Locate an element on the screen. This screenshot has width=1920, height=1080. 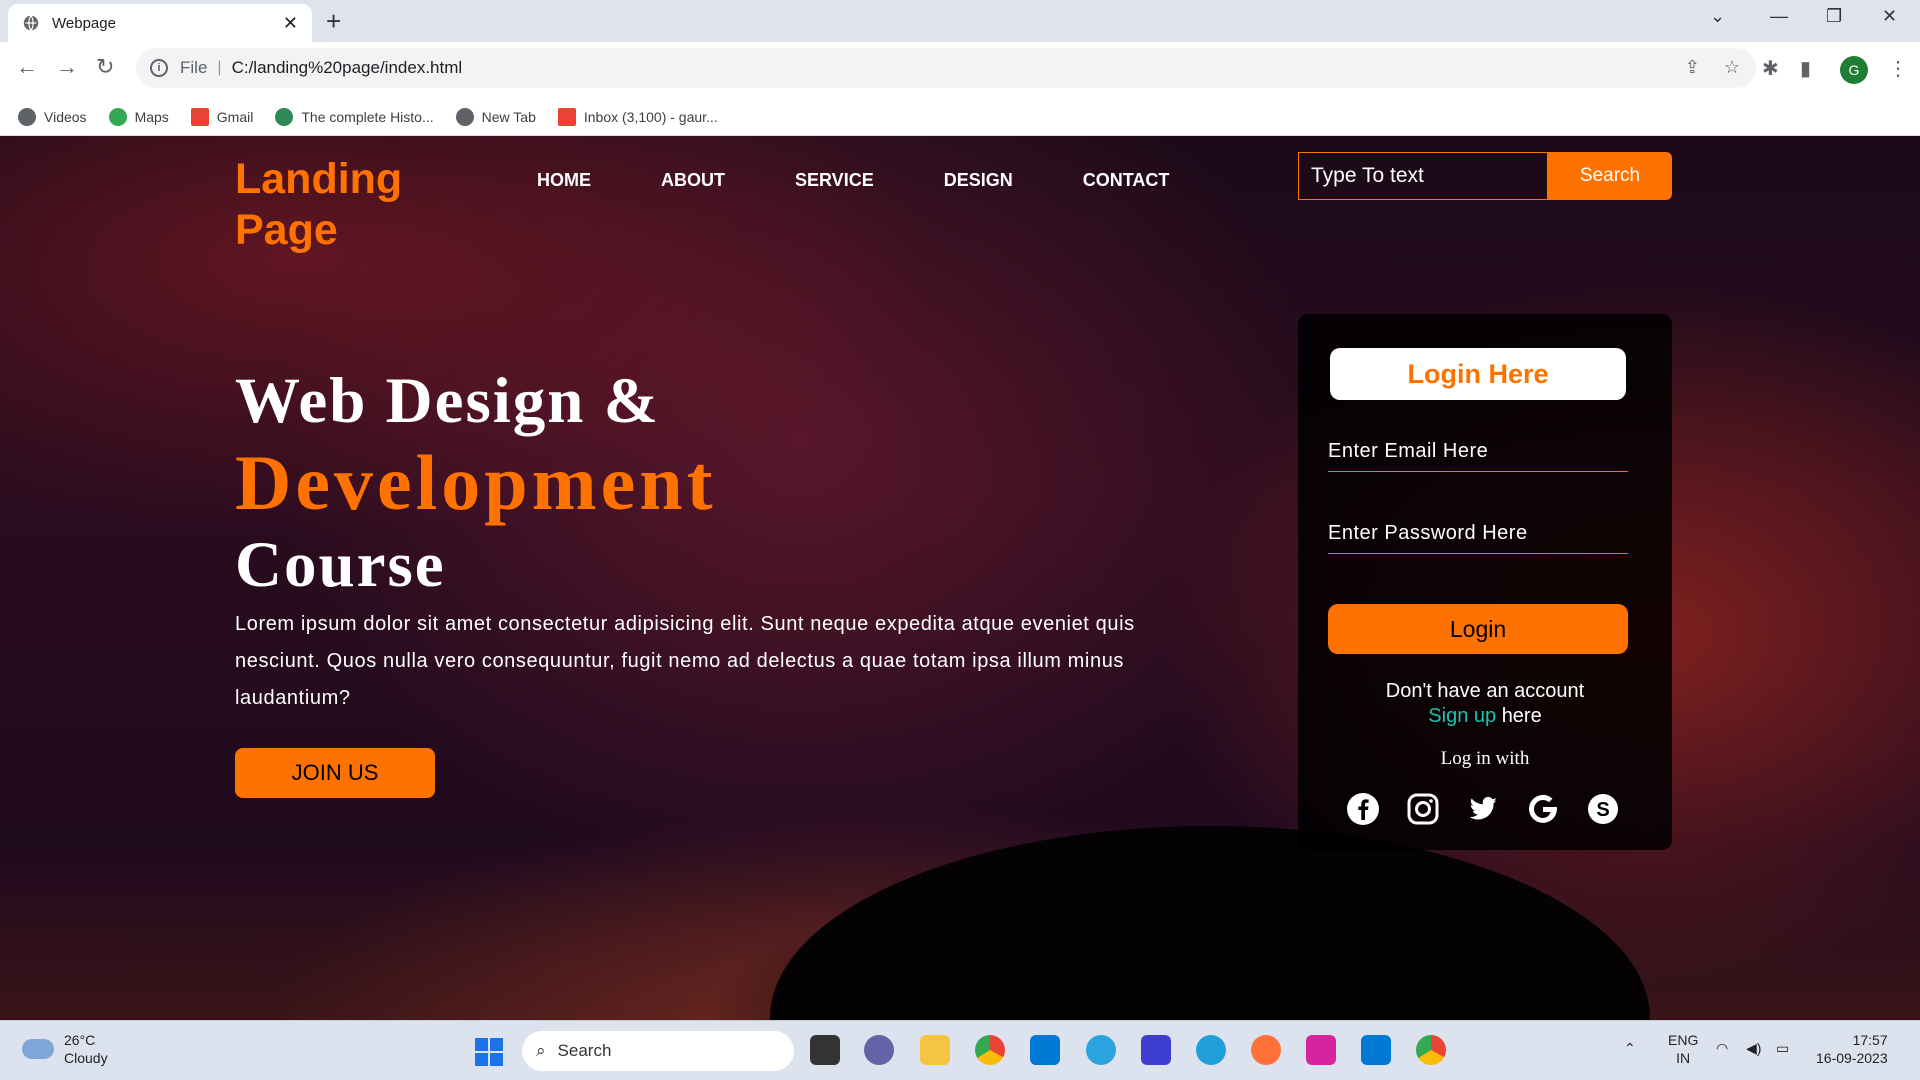
editor-app-icon is located at coordinates (1156, 1050).